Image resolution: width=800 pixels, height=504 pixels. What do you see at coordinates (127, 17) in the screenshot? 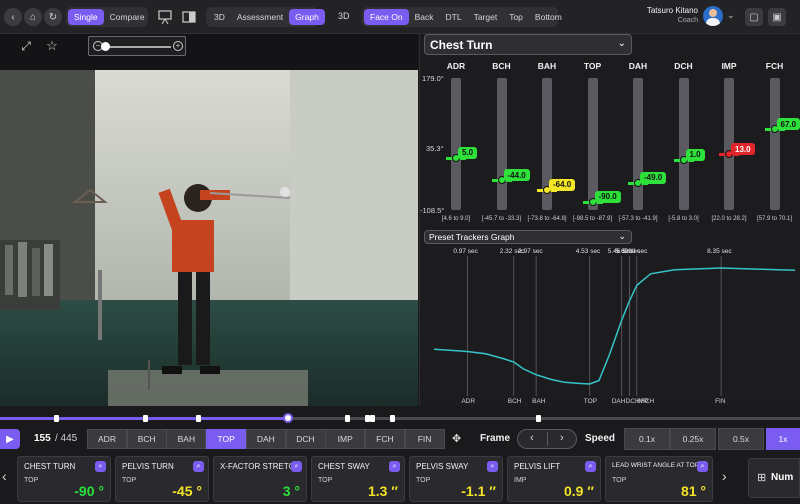
I see `tab-compare: Compare` at bounding box center [127, 17].